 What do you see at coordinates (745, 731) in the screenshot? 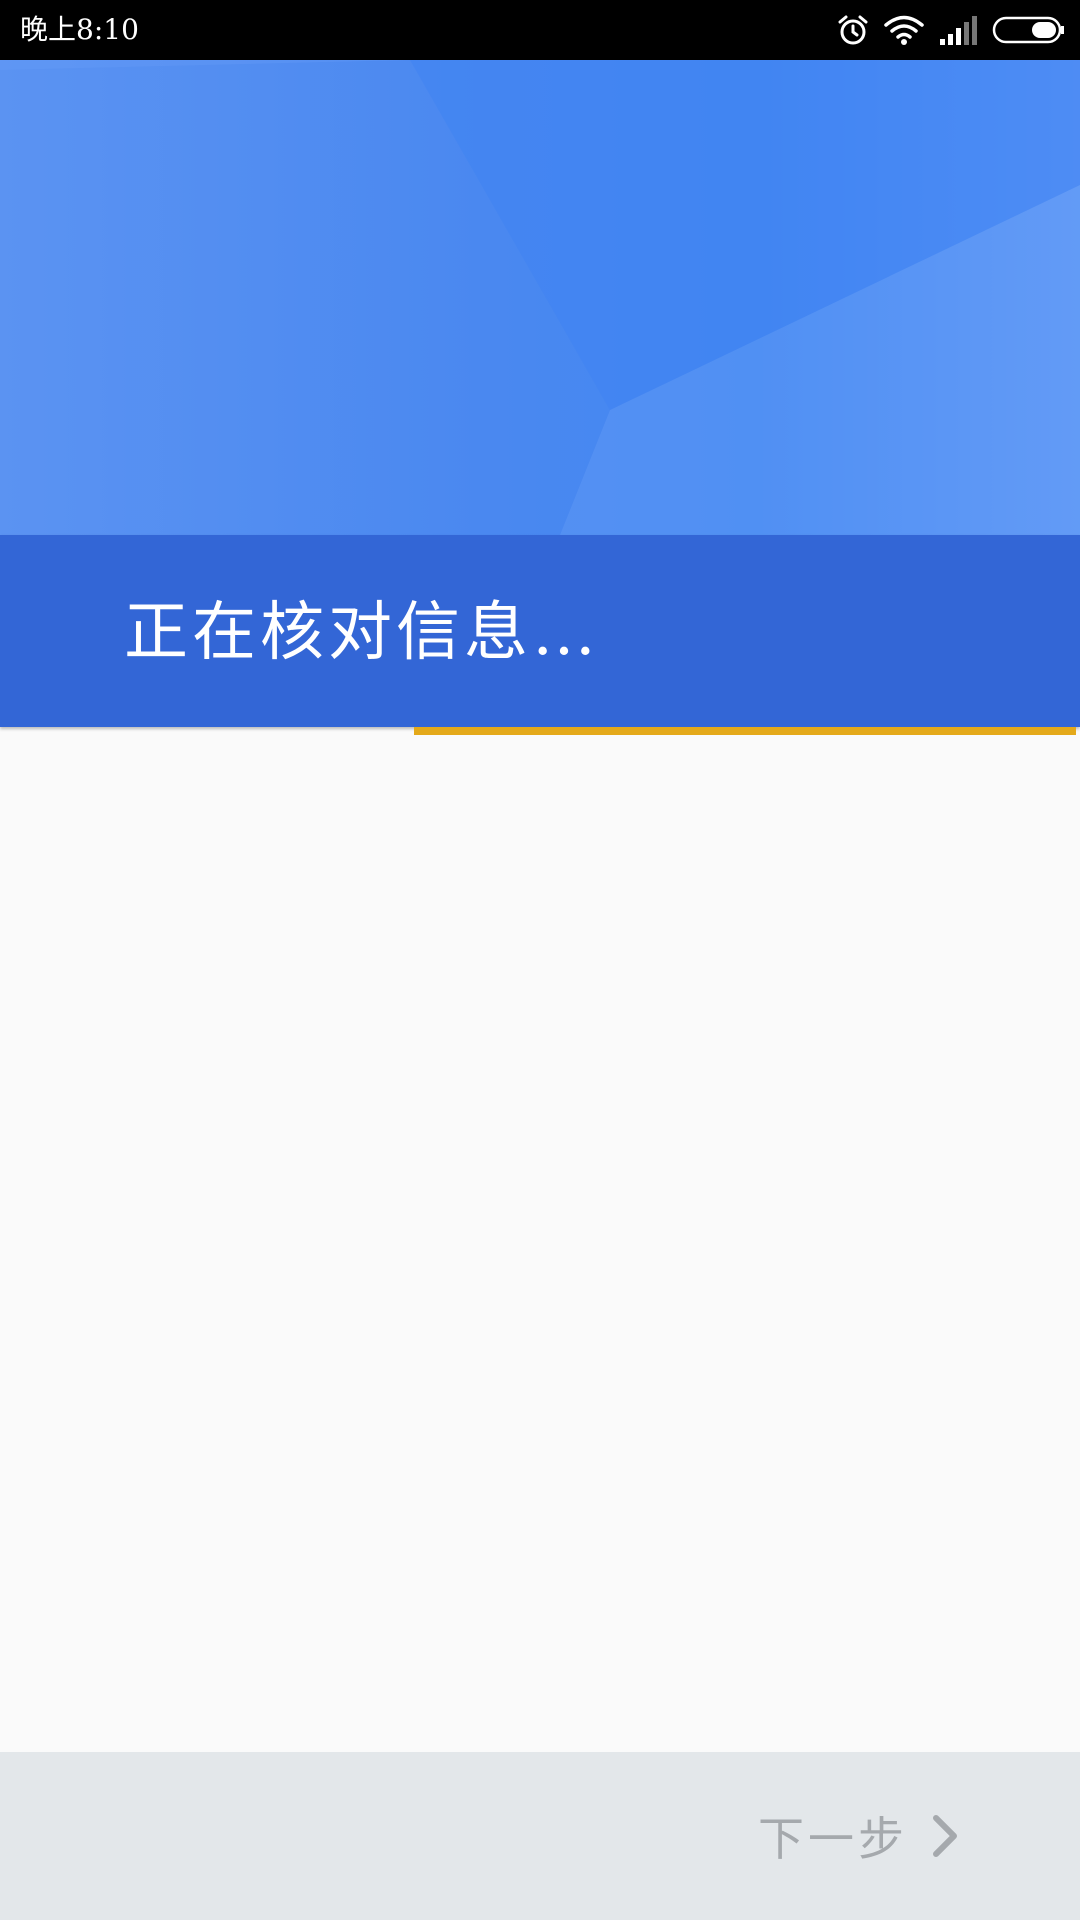
I see `progress-fill` at bounding box center [745, 731].